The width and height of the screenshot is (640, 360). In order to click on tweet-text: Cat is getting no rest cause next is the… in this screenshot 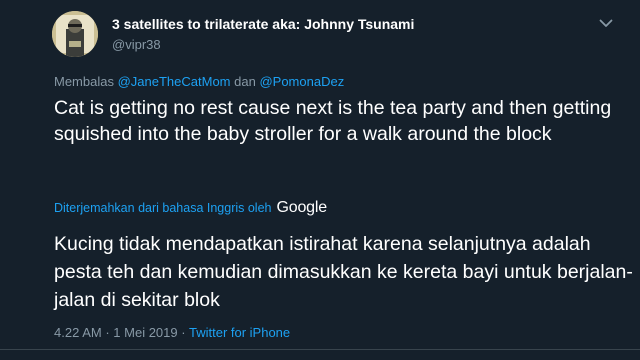, I will do `click(333, 121)`.